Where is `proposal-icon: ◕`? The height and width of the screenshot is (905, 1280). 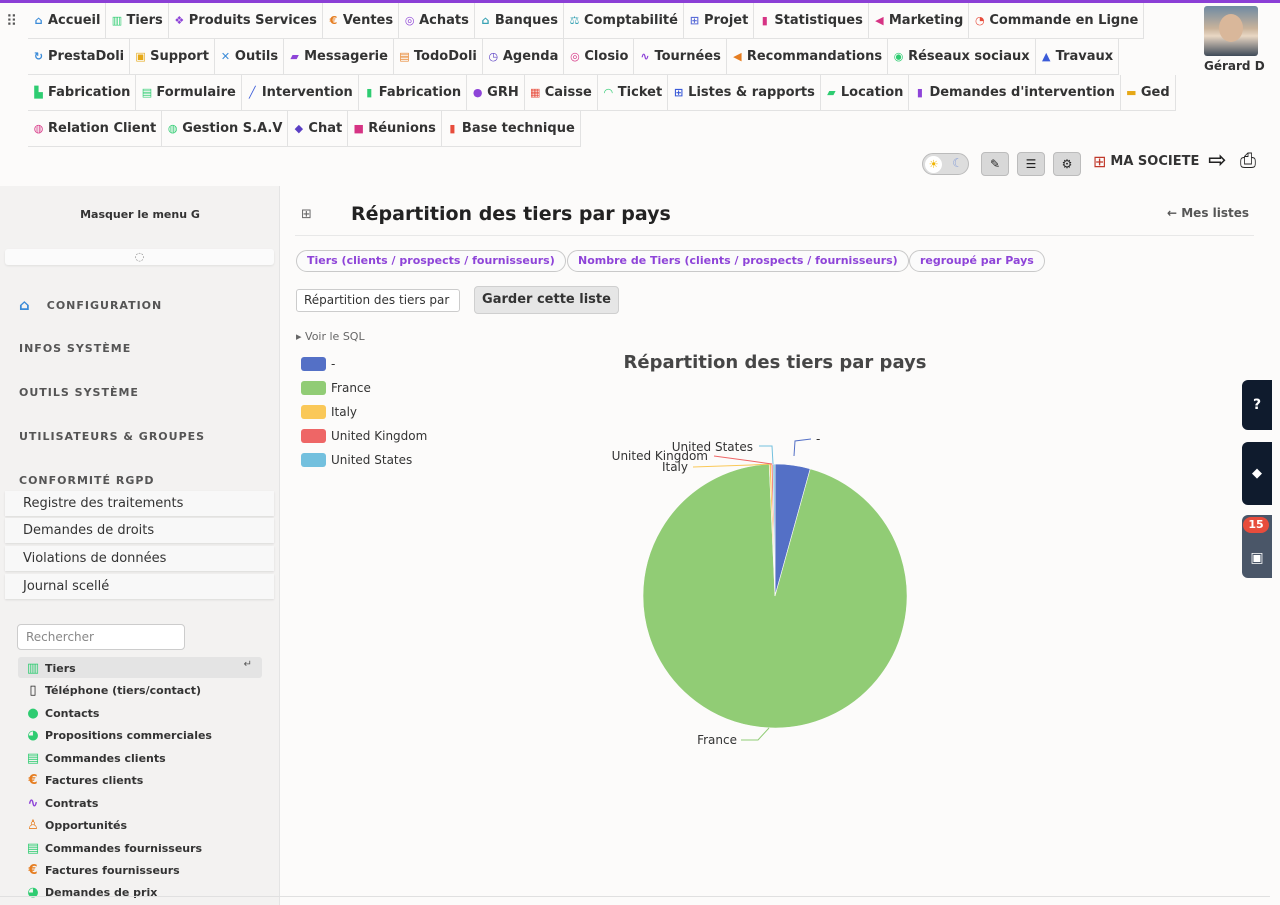
proposal-icon: ◕ is located at coordinates (33, 892).